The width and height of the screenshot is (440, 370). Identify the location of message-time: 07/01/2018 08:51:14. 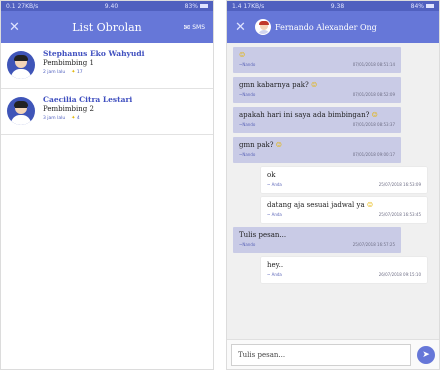
(373, 64).